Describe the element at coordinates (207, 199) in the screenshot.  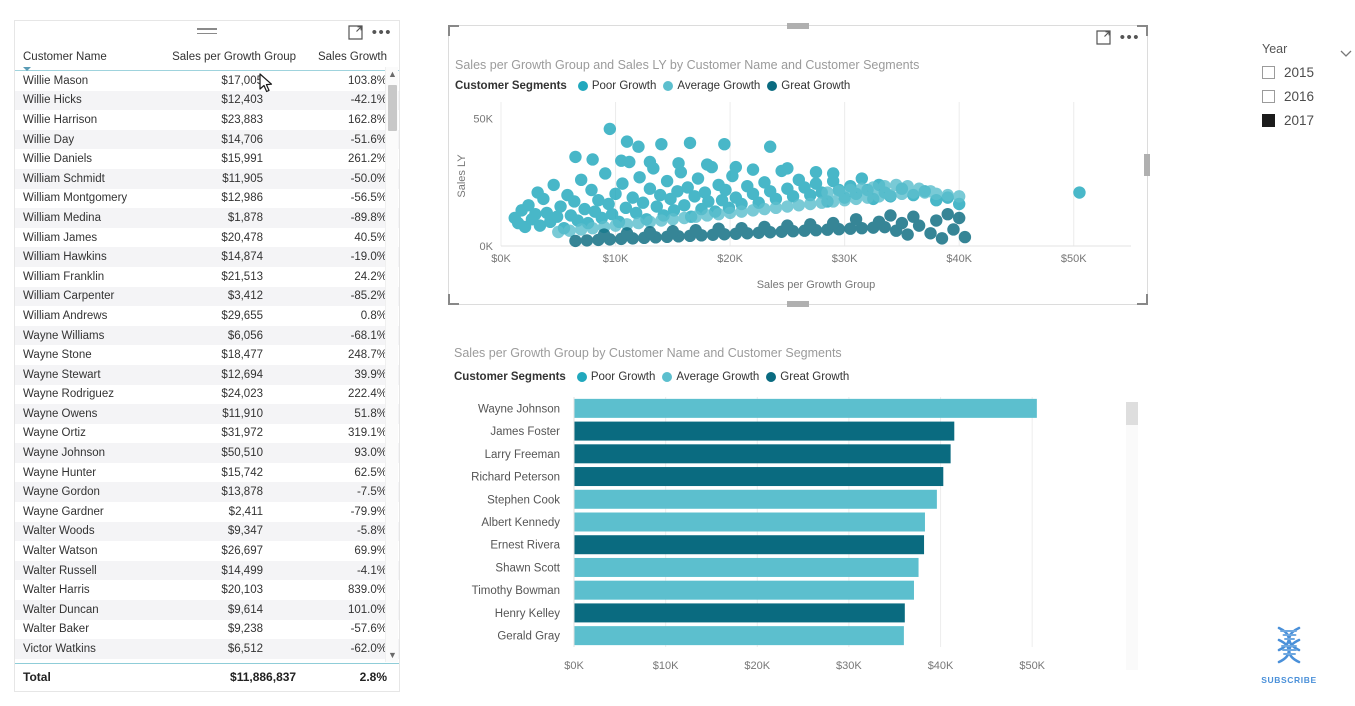
I see `table-row: William Montgomery $12,986 -56.5%` at that location.